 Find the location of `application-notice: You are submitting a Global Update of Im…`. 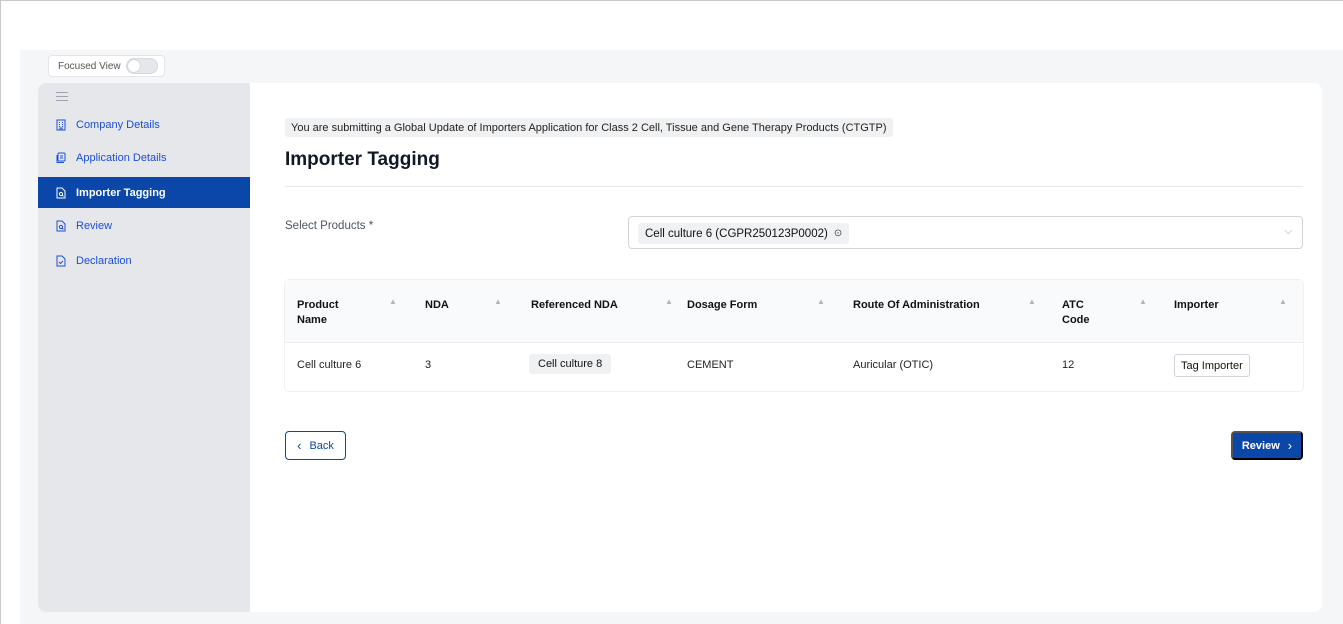

application-notice: You are submitting a Global Update of Im… is located at coordinates (589, 127).